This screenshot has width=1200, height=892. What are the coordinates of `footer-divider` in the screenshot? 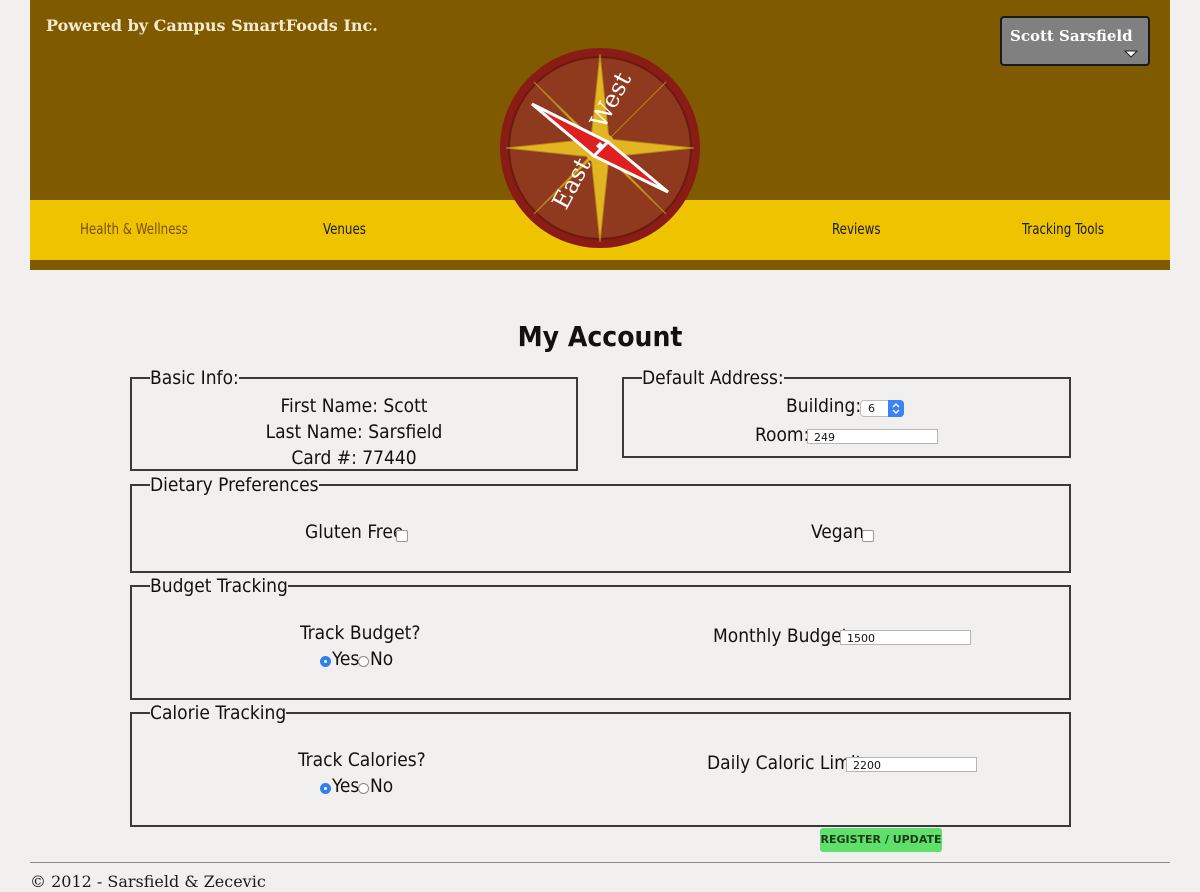 It's located at (600, 862).